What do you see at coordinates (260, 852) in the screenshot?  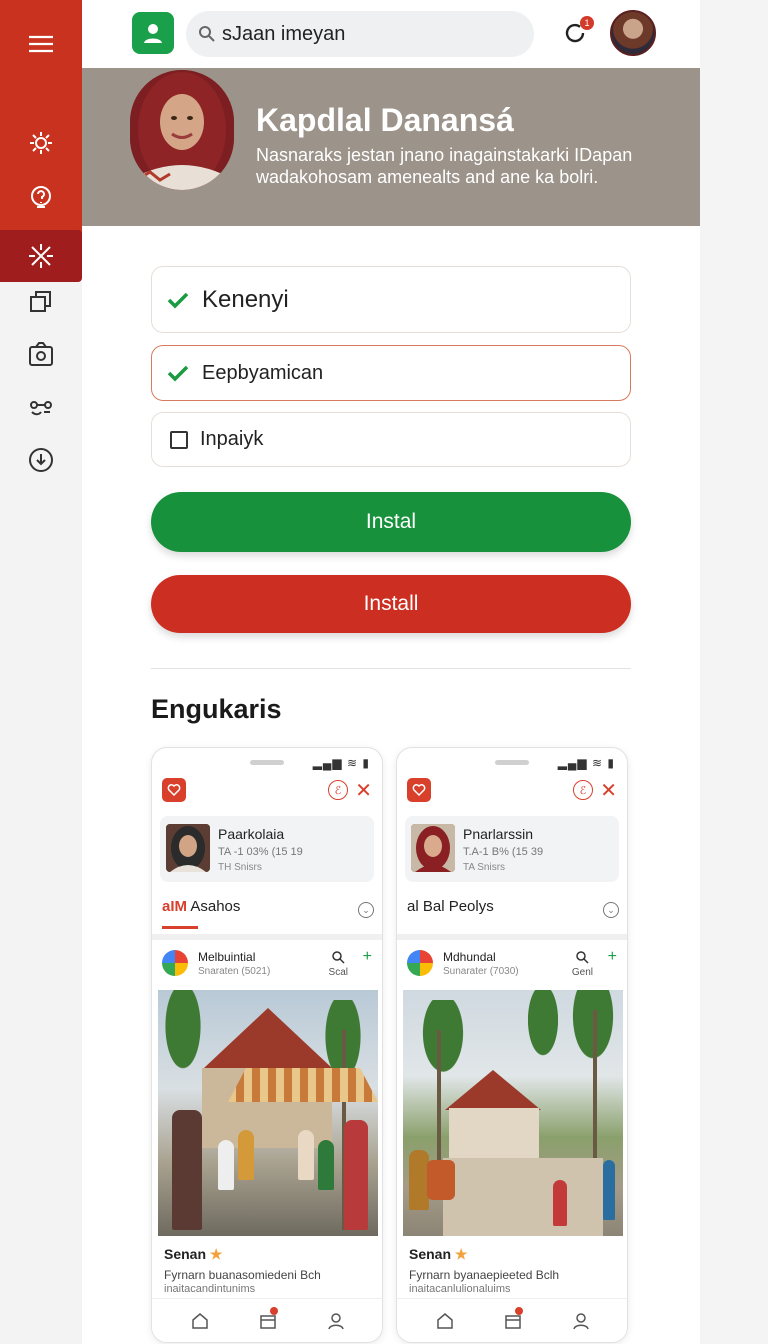 I see `mini-profile-stat: TA -1 03% (15 19` at bounding box center [260, 852].